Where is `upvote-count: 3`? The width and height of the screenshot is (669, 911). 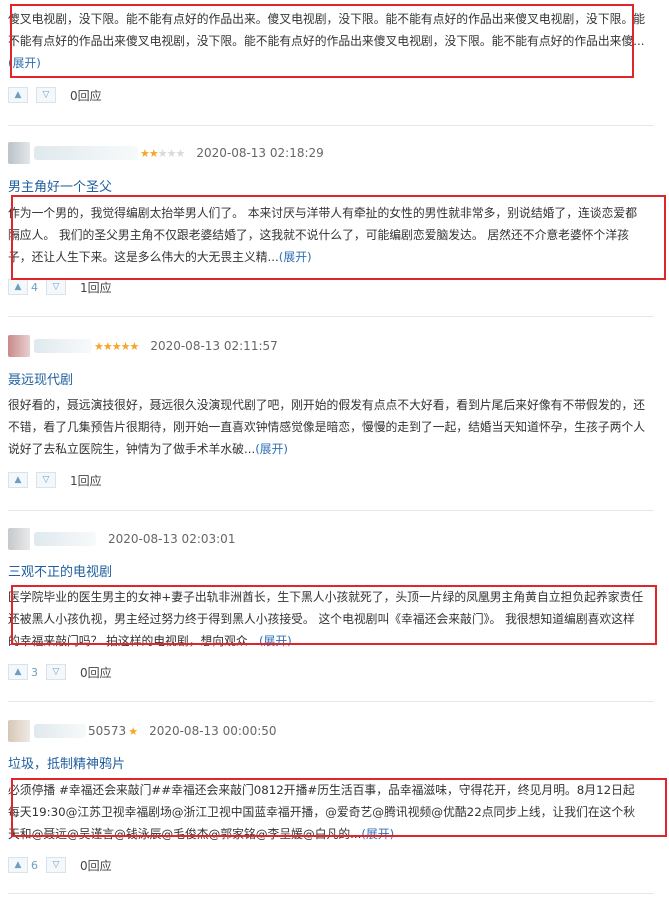 upvote-count: 3 is located at coordinates (34, 672).